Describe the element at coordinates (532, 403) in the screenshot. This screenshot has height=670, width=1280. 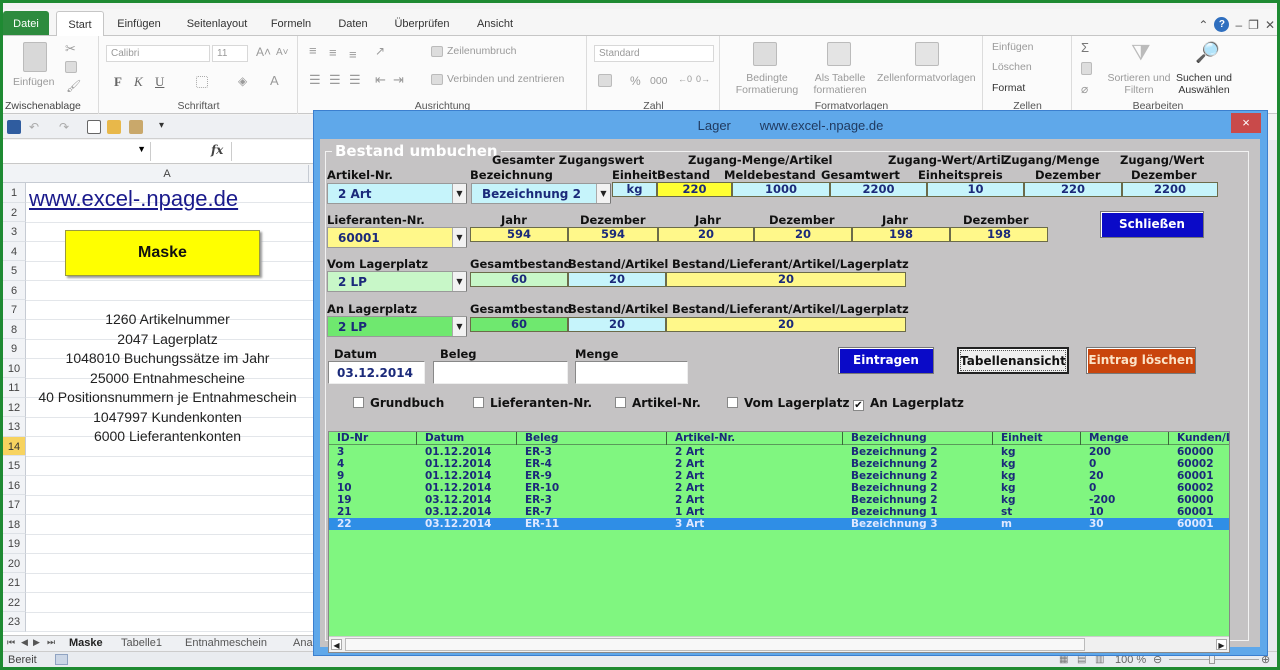
I see `checkbox-lieferanten-nr: Lieferanten-Nr.` at that location.